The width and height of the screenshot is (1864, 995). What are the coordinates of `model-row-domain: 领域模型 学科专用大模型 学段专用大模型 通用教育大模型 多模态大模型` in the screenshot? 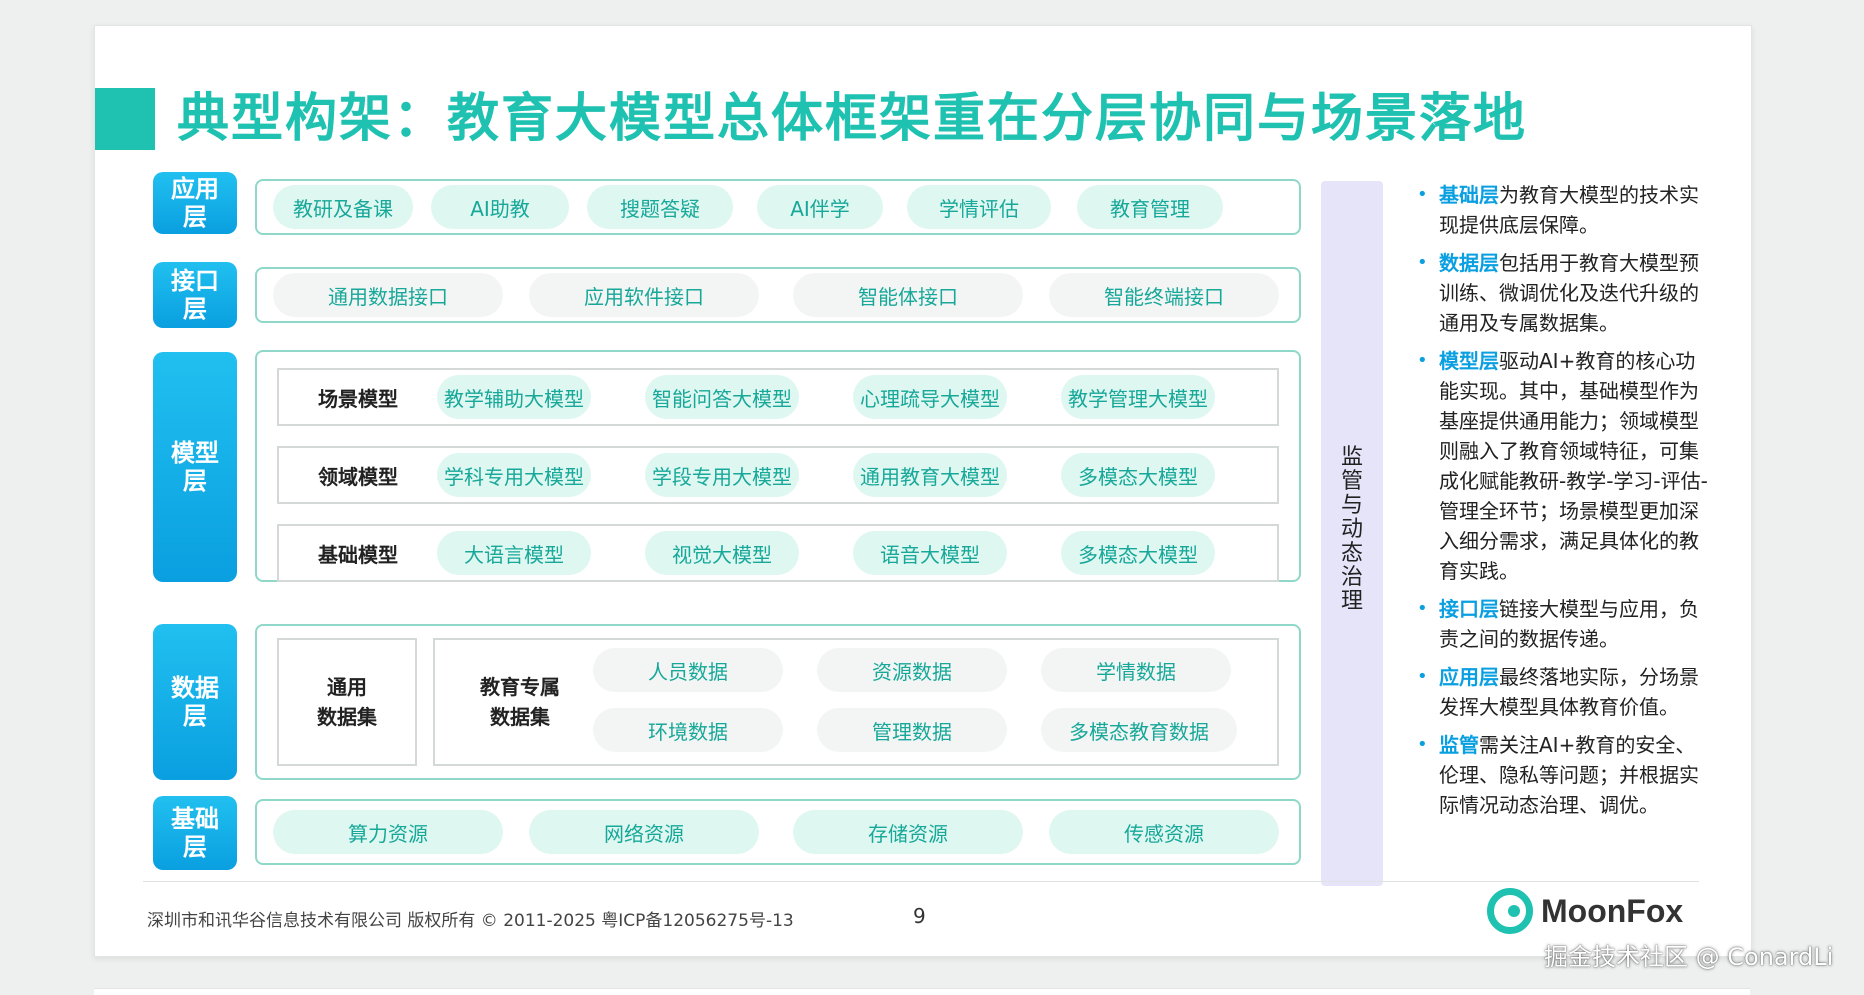 It's located at (778, 475).